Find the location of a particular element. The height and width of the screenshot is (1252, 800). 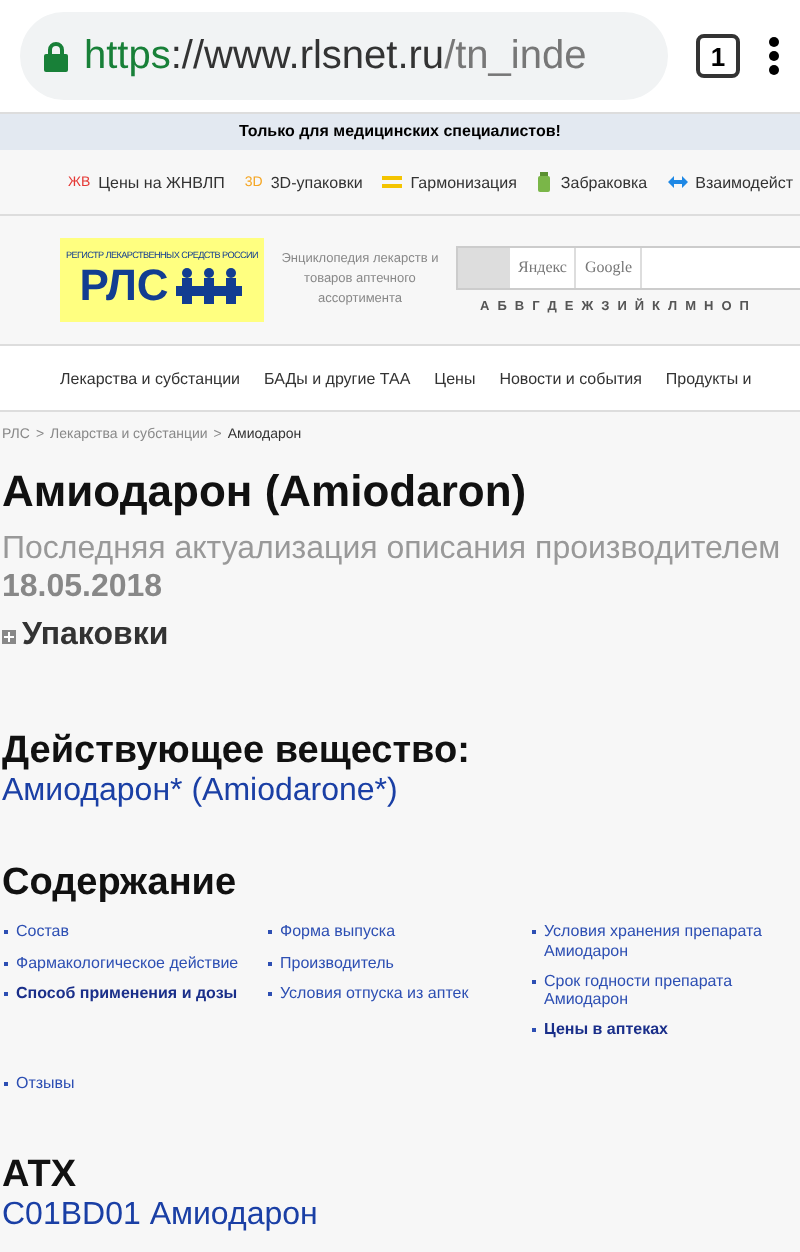

contents-link: Производитель is located at coordinates (398, 962).